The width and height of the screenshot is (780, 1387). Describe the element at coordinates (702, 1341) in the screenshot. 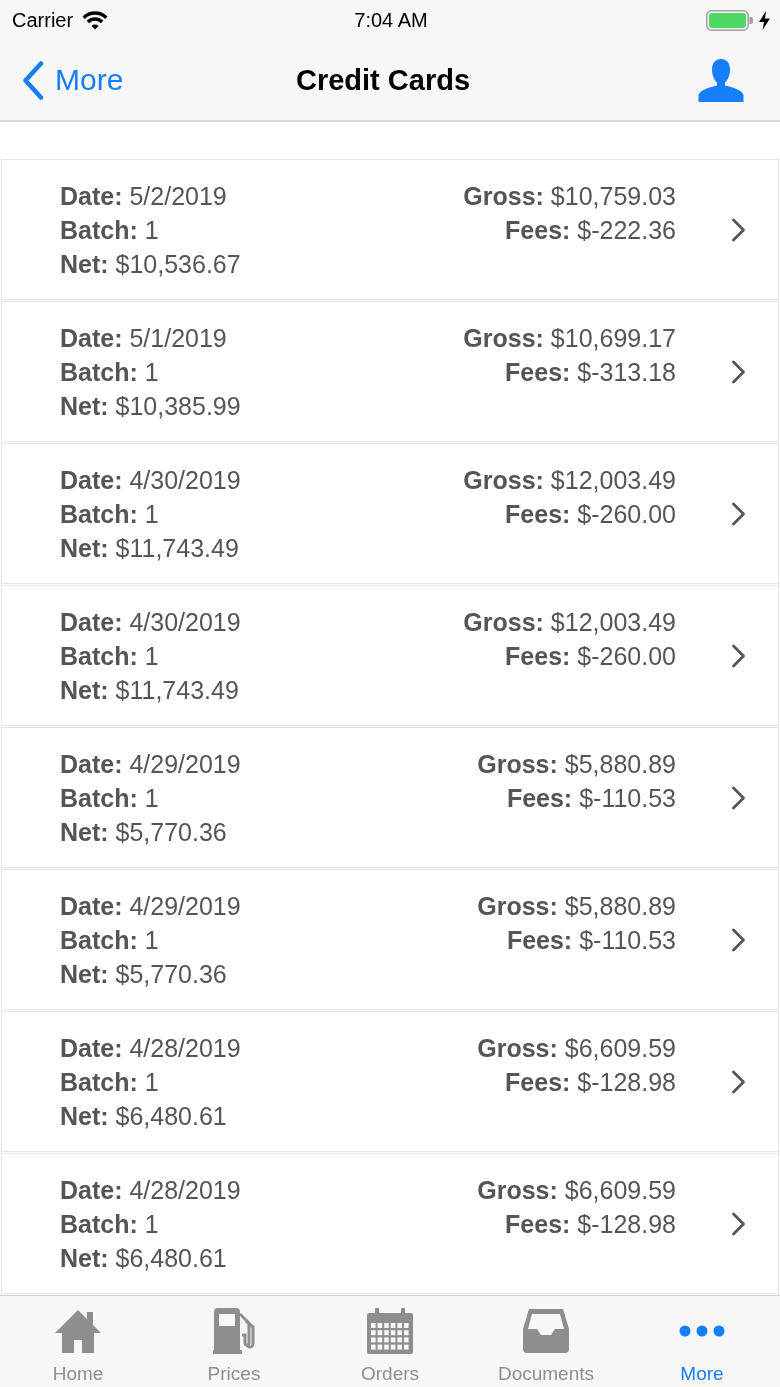

I see `tab-bar-item: More` at that location.